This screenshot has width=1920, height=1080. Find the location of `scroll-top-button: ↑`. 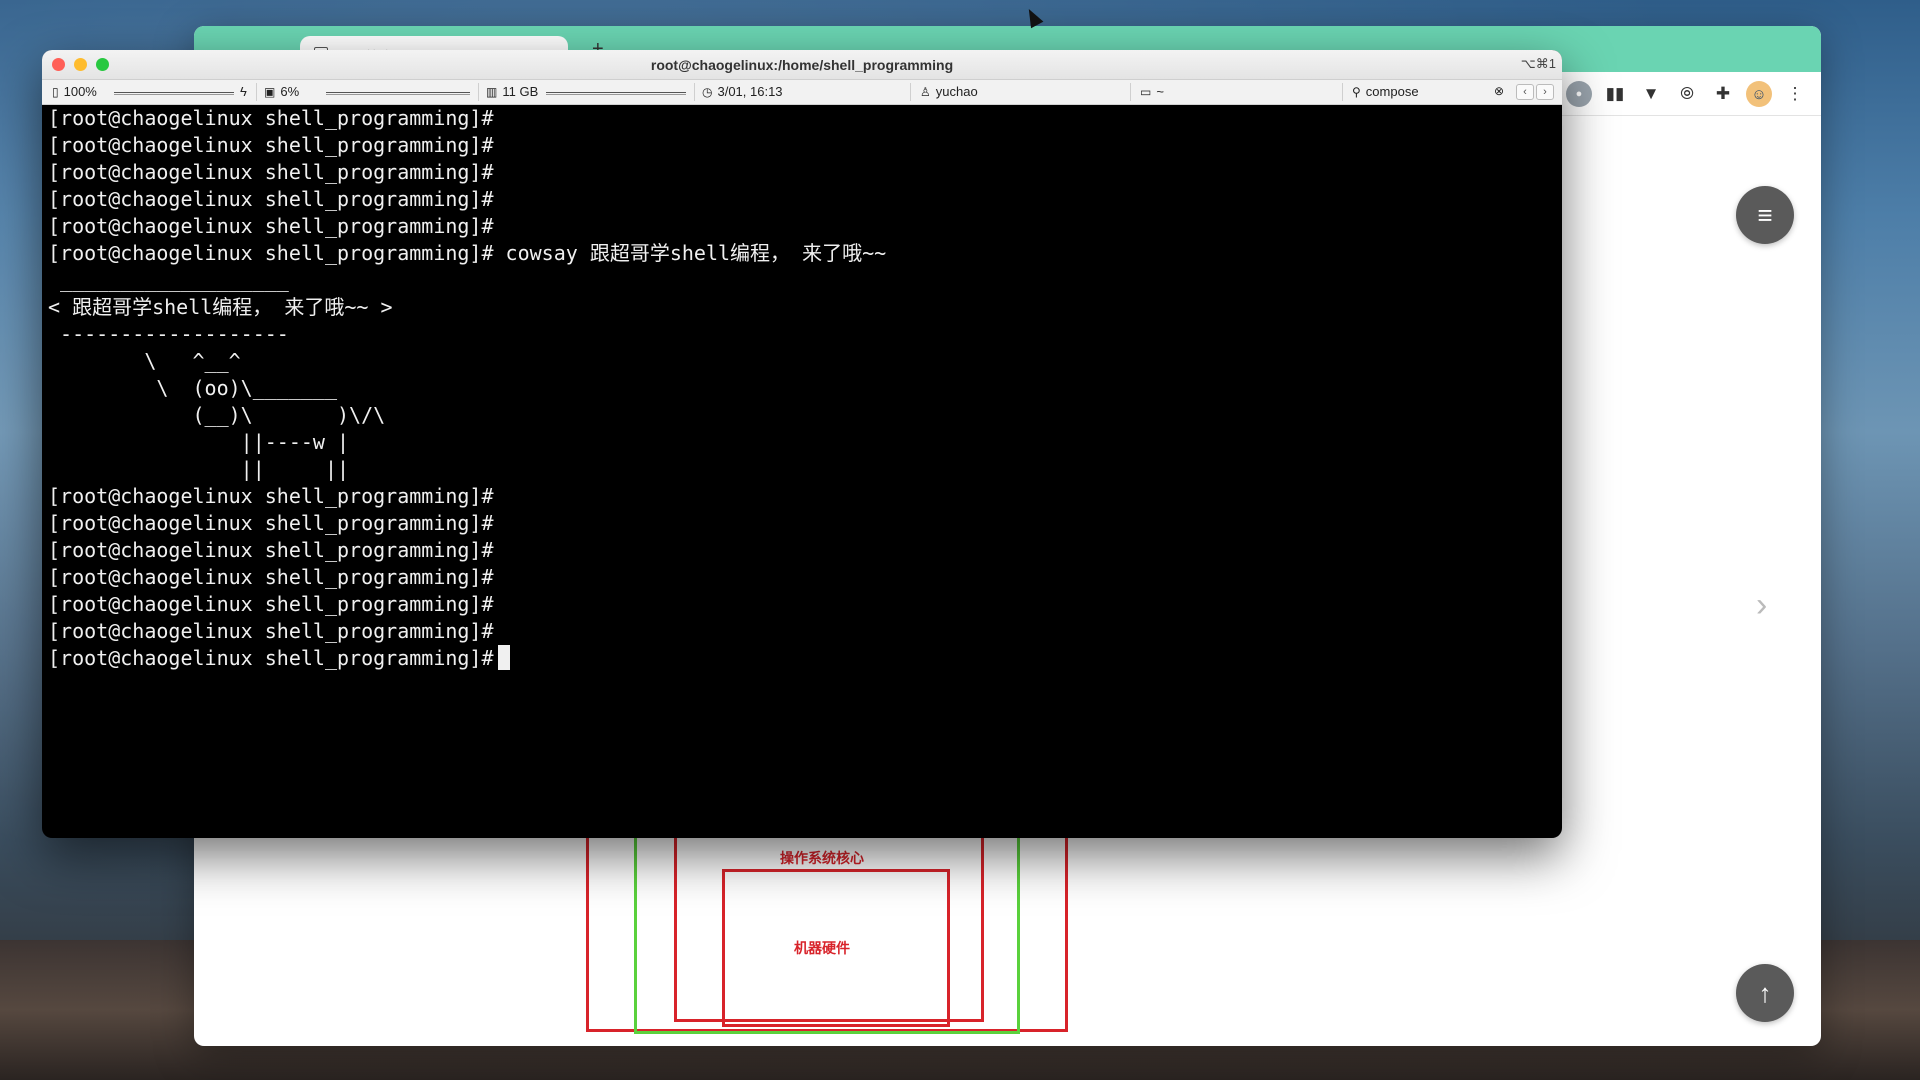

scroll-top-button: ↑ is located at coordinates (1765, 993).